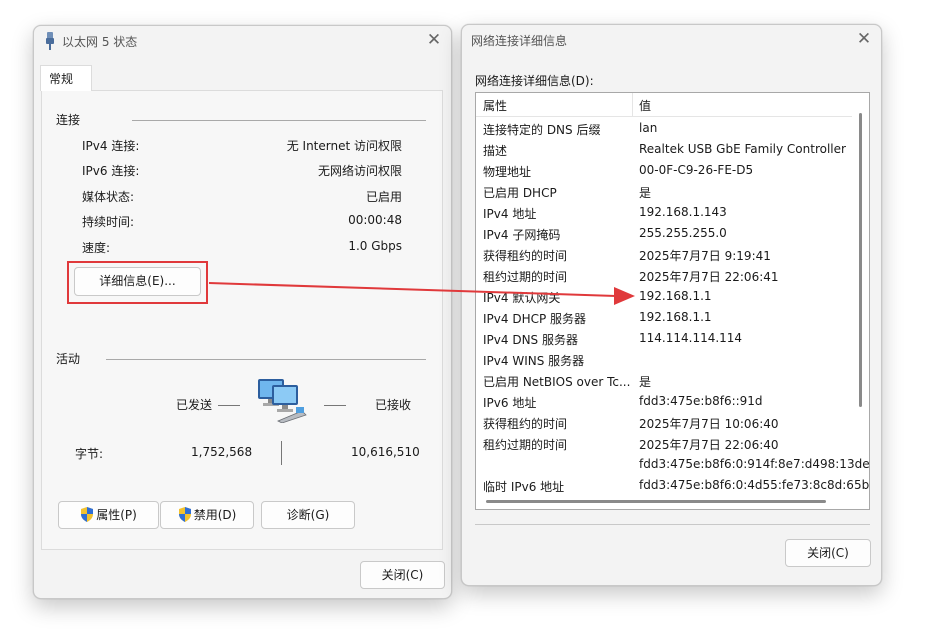  I want to click on property-cell: IPv4 WINS 服务器, so click(534, 361).